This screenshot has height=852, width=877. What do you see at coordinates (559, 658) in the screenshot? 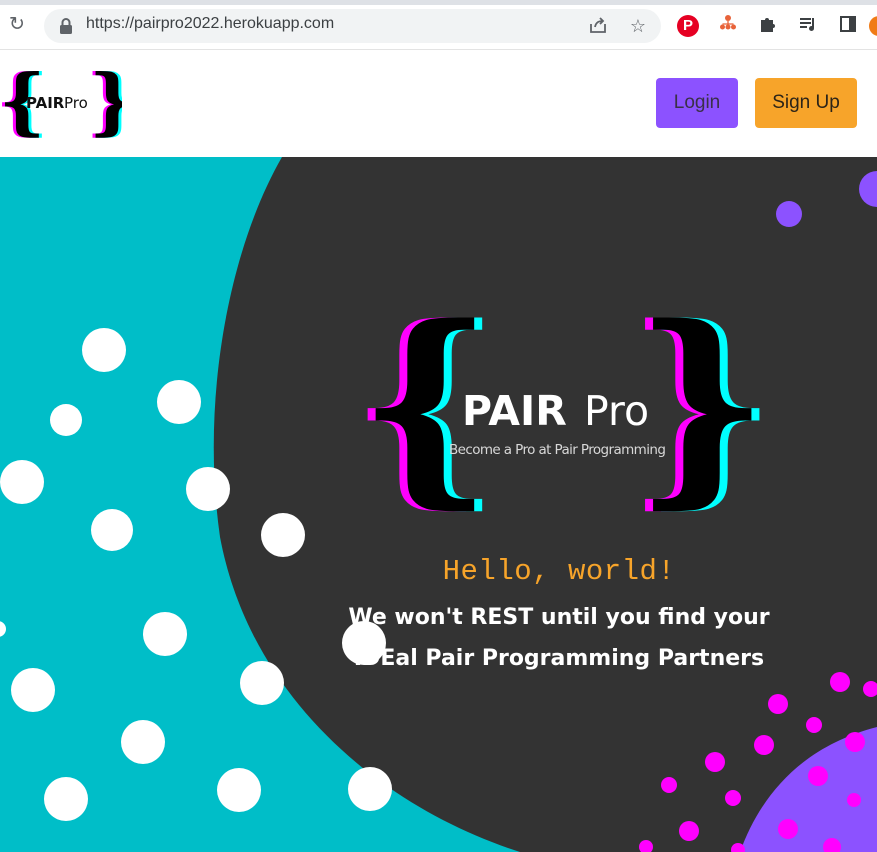
I see `tagline-line-2: IDEal Pair Programming Partners` at bounding box center [559, 658].